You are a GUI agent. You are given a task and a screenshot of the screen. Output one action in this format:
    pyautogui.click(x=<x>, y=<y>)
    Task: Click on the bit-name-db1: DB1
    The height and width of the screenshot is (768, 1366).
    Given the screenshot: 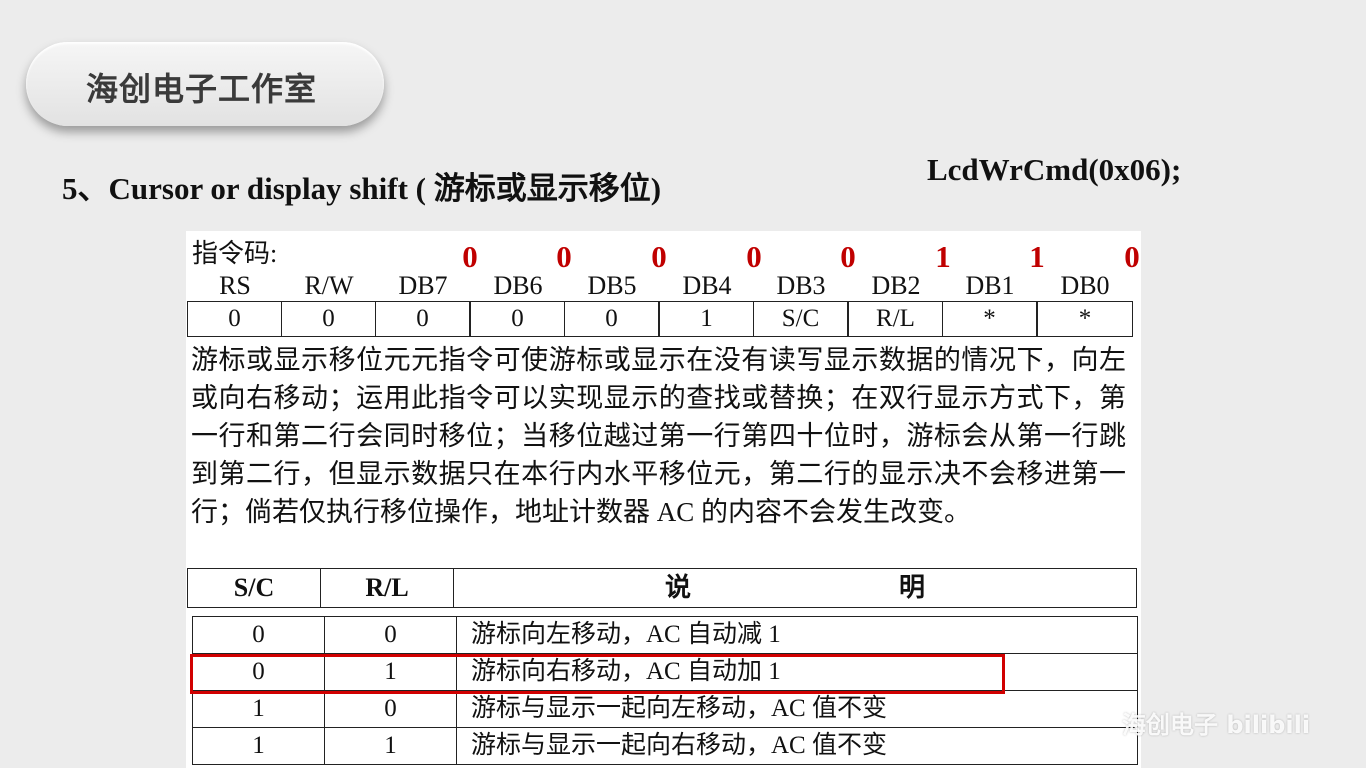 What is the action you would take?
    pyautogui.click(x=990, y=285)
    